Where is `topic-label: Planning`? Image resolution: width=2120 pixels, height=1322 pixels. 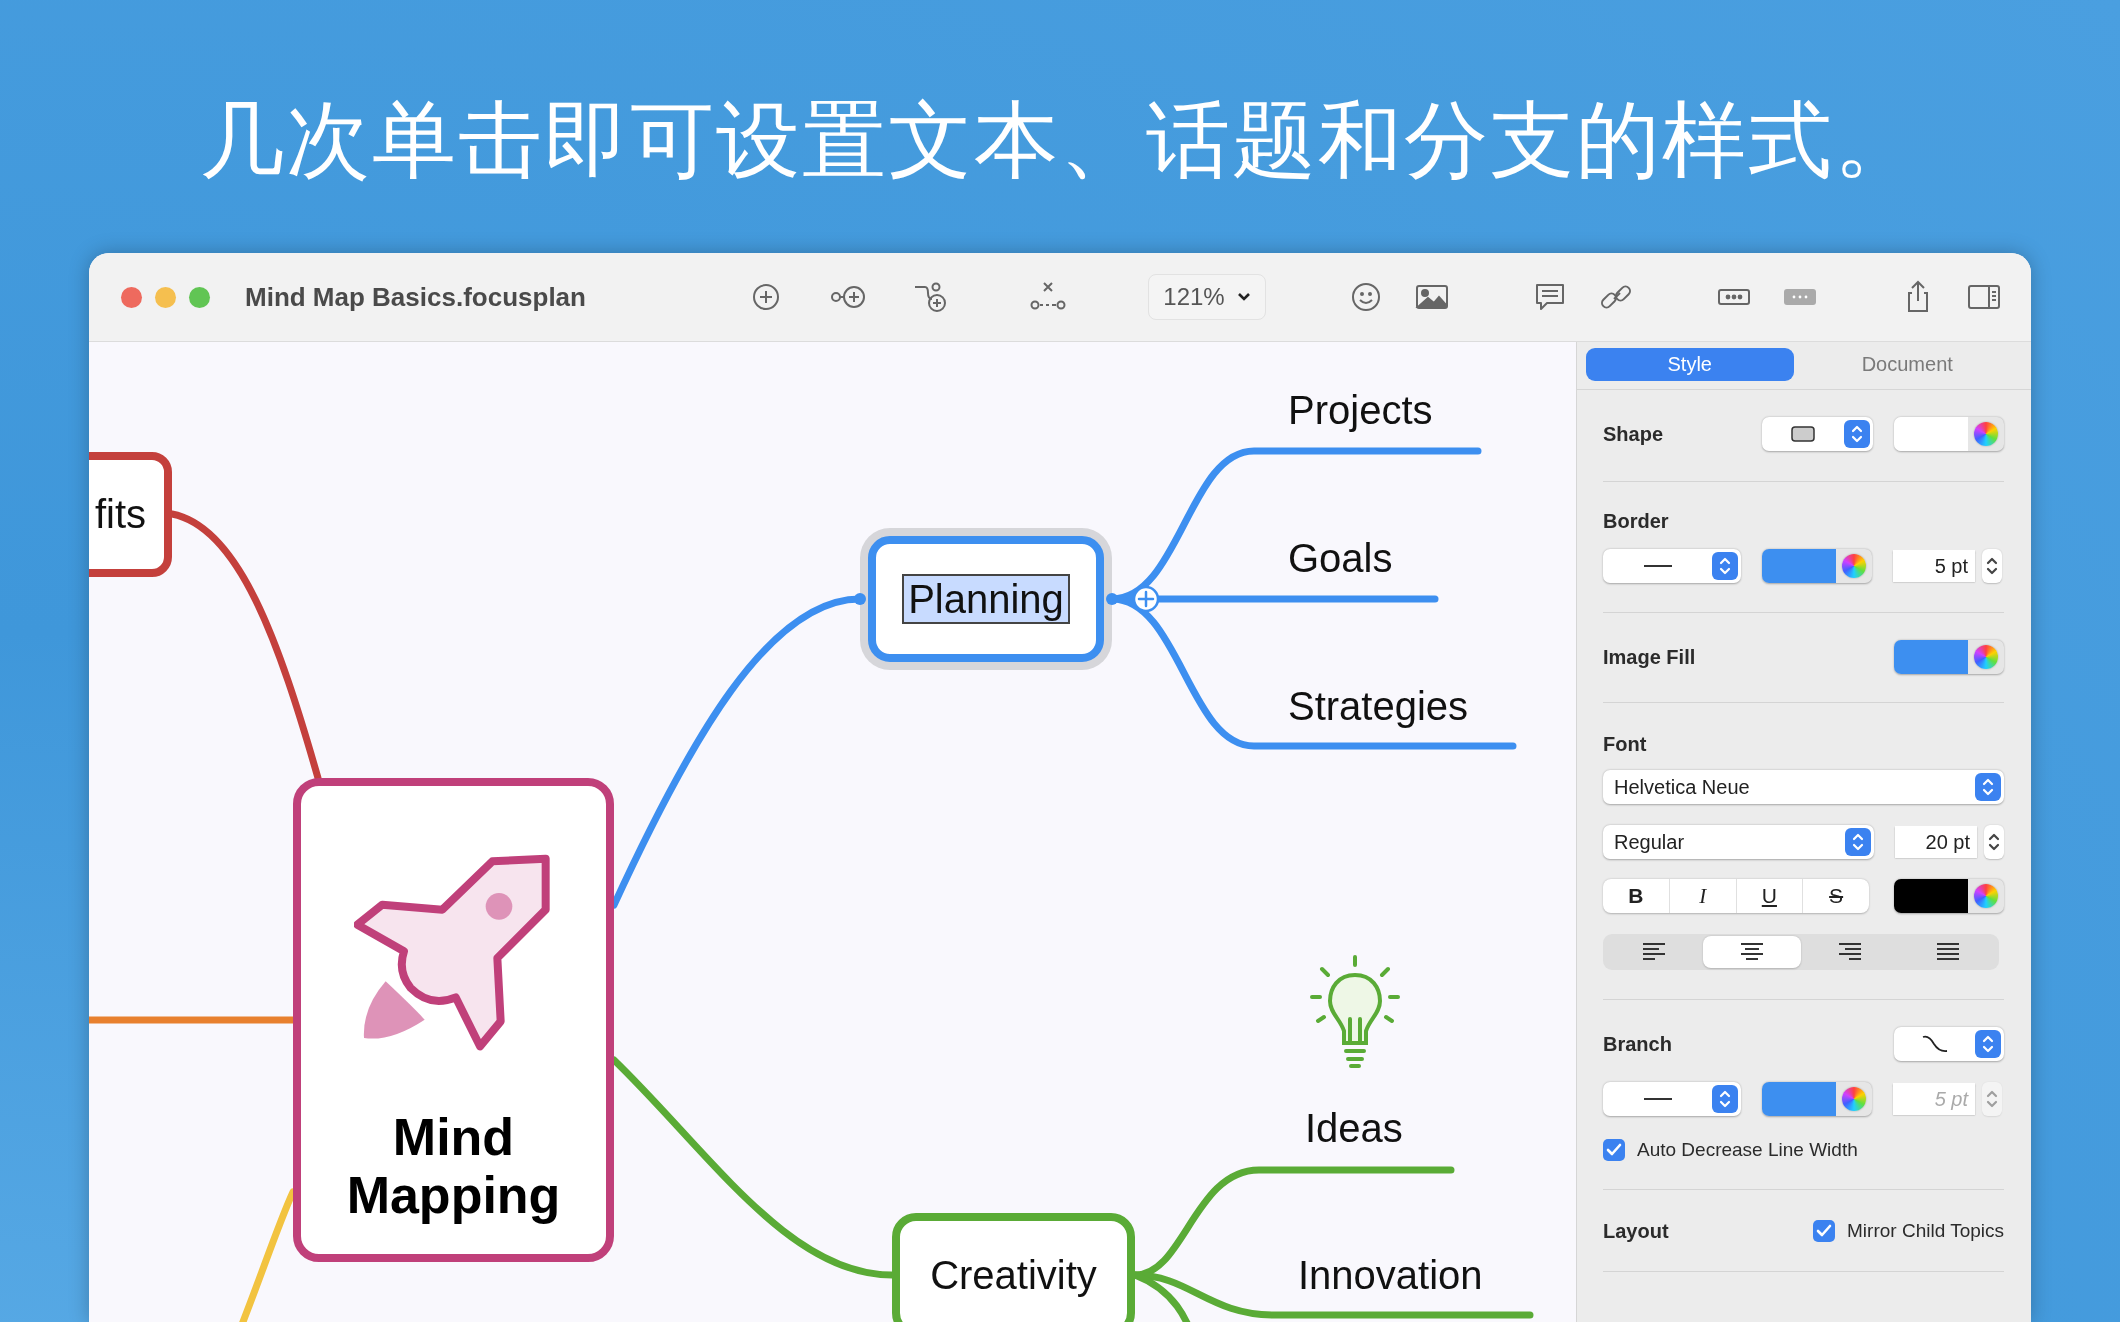 topic-label: Planning is located at coordinates (986, 599).